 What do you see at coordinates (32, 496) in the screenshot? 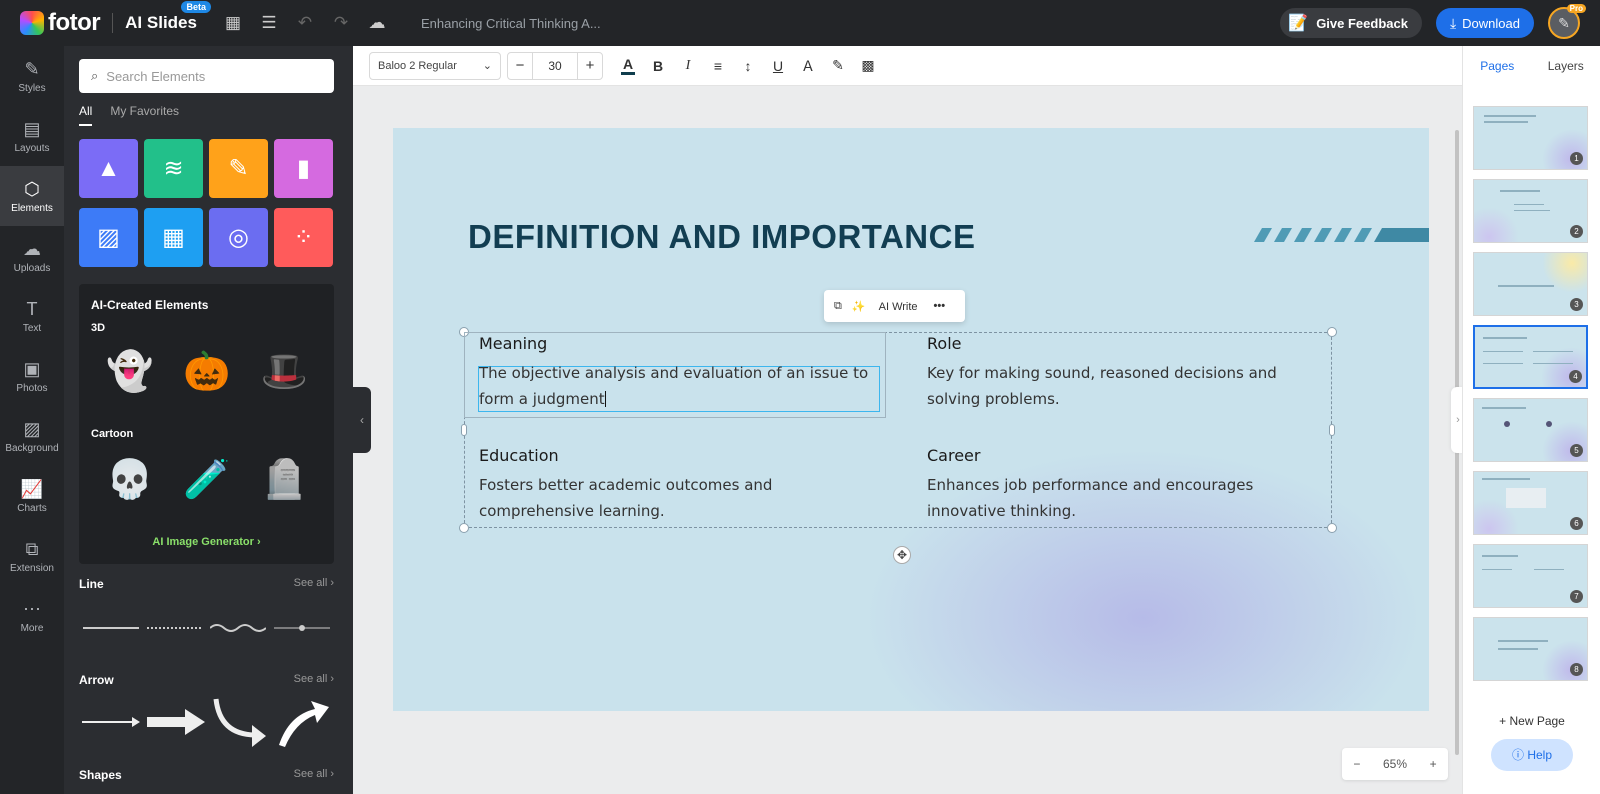
I see `rail-item-charts: 📈 Charts` at bounding box center [32, 496].